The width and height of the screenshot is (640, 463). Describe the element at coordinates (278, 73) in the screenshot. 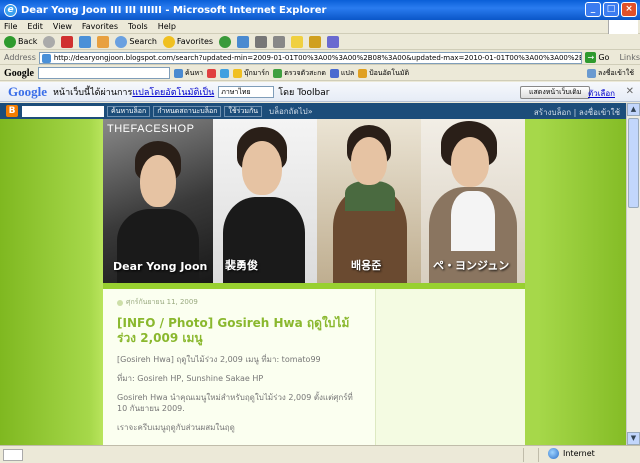

I see `spellcheck-icon` at that location.